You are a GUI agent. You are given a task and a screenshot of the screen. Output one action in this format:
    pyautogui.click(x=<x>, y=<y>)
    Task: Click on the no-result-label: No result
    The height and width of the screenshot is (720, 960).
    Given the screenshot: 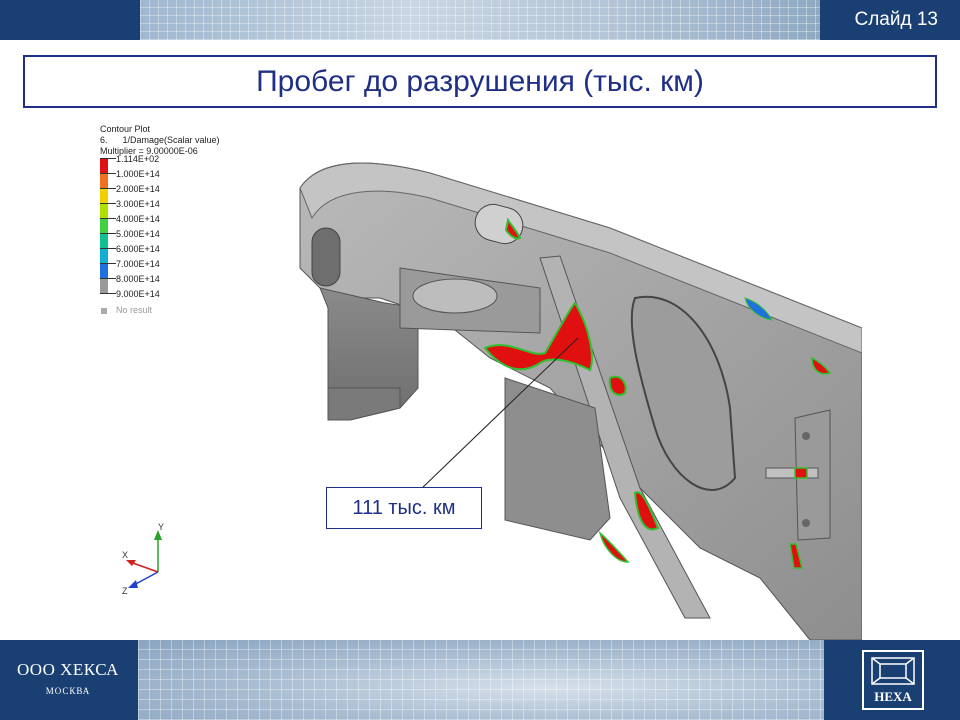 What is the action you would take?
    pyautogui.click(x=134, y=310)
    